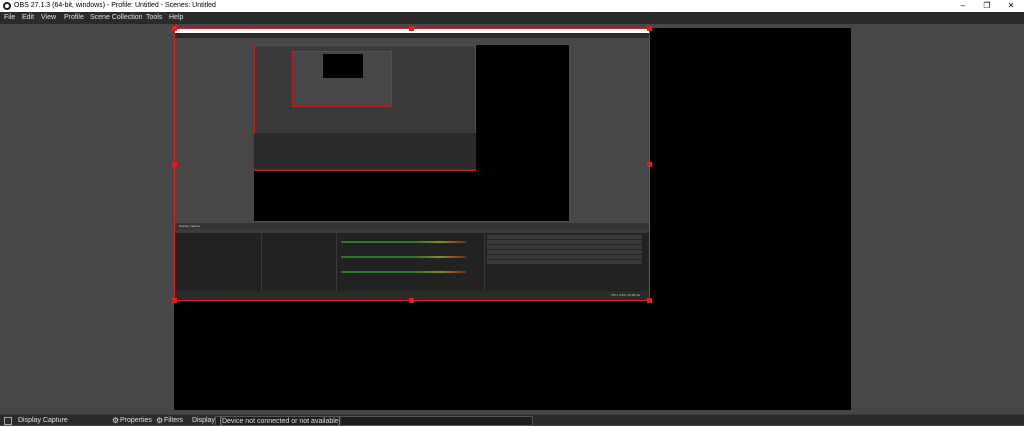 The height and width of the screenshot is (426, 1024). I want to click on checkbox-icon, so click(8, 421).